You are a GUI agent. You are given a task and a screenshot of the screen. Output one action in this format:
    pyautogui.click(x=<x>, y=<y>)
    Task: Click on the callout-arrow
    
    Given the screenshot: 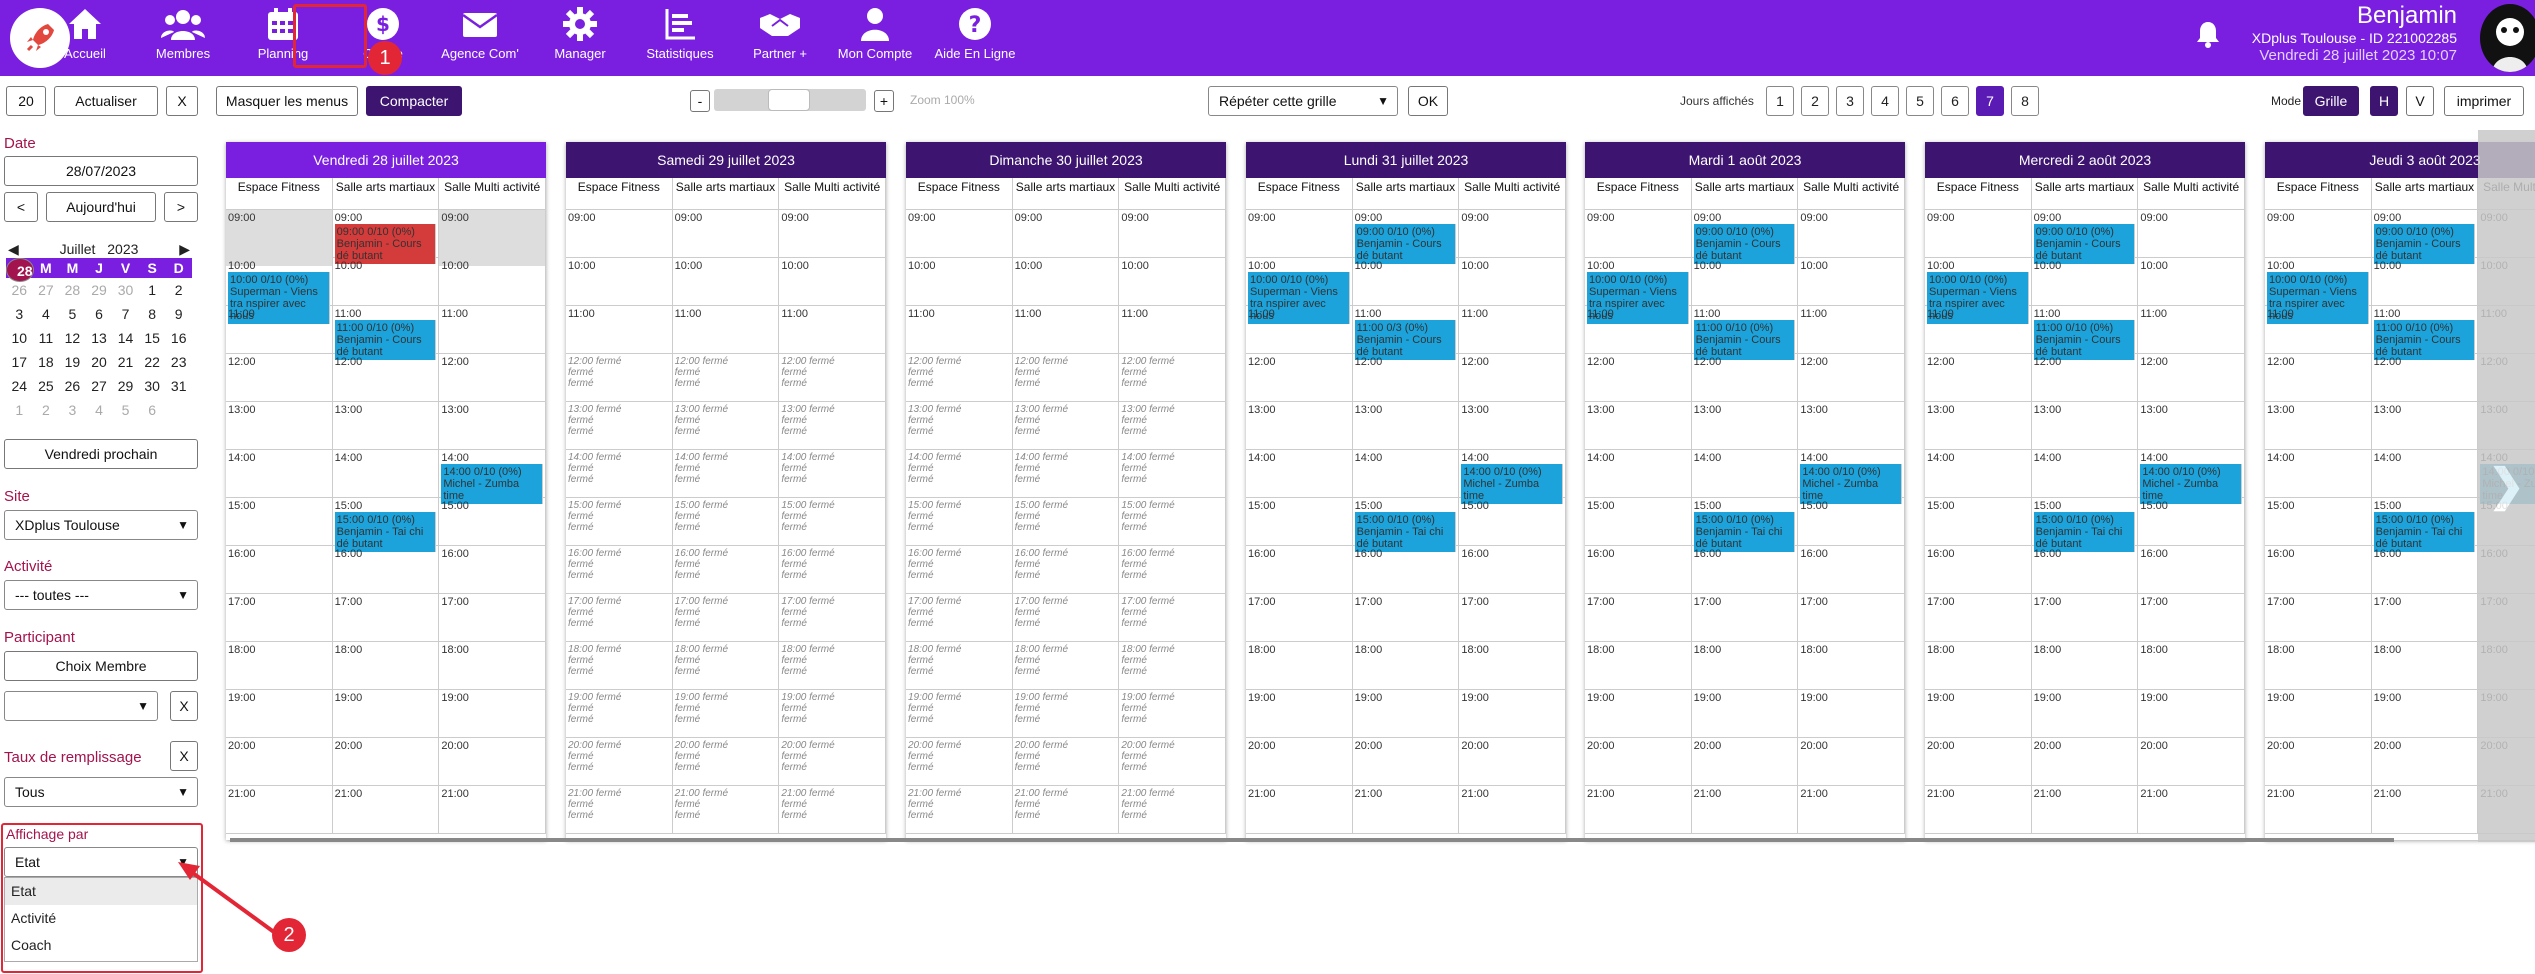 What is the action you would take?
    pyautogui.click(x=229, y=899)
    